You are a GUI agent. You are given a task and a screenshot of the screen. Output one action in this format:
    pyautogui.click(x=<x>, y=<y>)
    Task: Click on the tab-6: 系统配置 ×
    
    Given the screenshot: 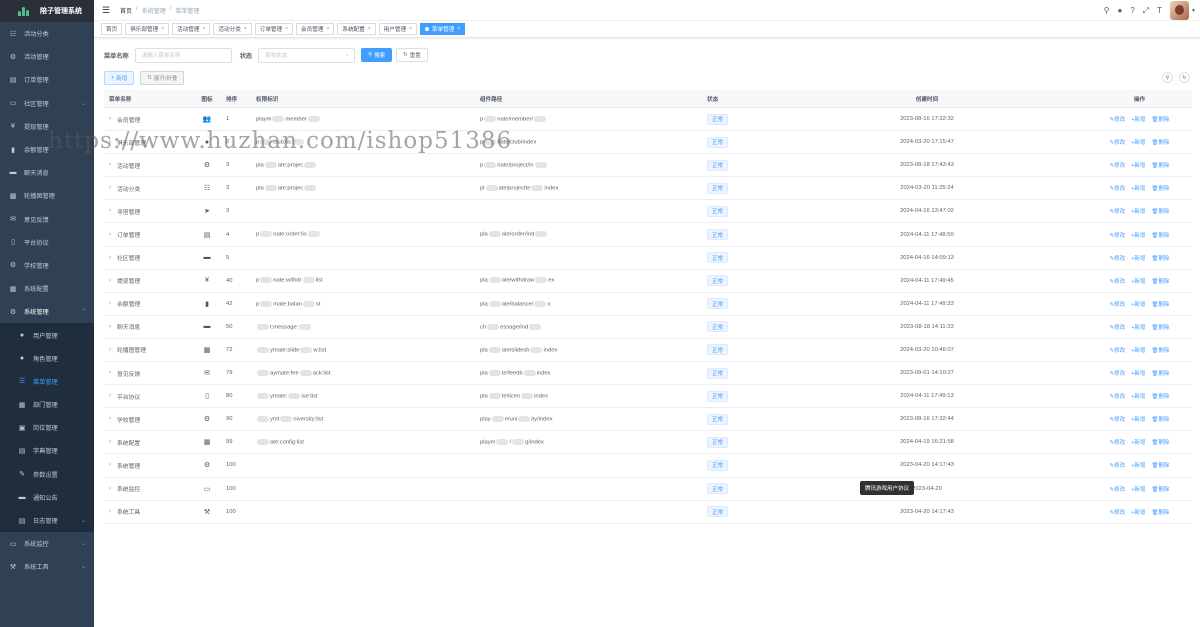 What is the action you would take?
    pyautogui.click(x=356, y=29)
    